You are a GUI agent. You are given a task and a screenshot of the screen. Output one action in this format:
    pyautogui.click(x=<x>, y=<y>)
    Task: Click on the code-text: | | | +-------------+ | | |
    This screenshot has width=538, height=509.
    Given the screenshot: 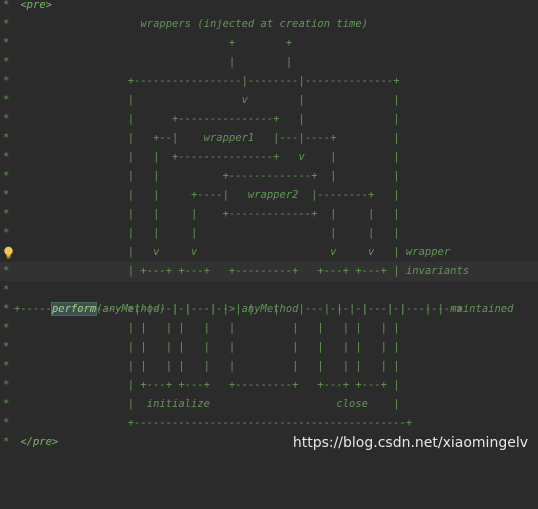 What is the action you would take?
    pyautogui.click(x=207, y=214)
    